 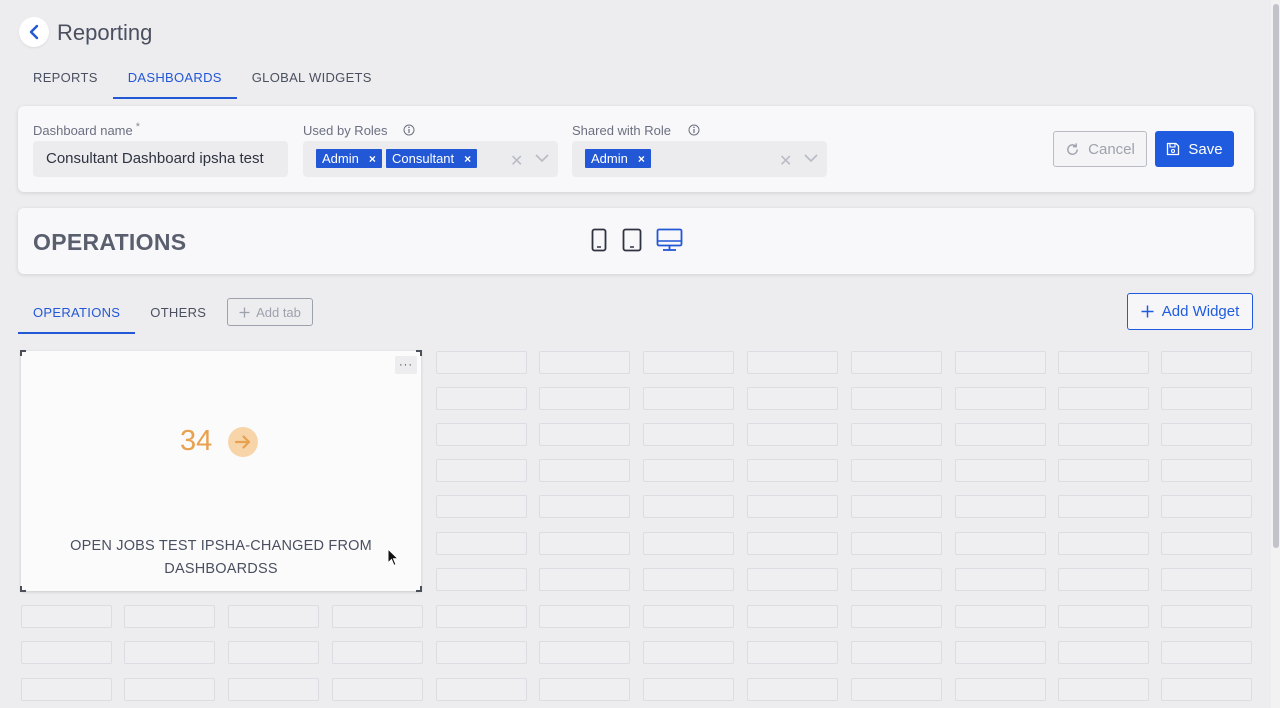 What do you see at coordinates (270, 312) in the screenshot?
I see `add-tab-button: Add tab` at bounding box center [270, 312].